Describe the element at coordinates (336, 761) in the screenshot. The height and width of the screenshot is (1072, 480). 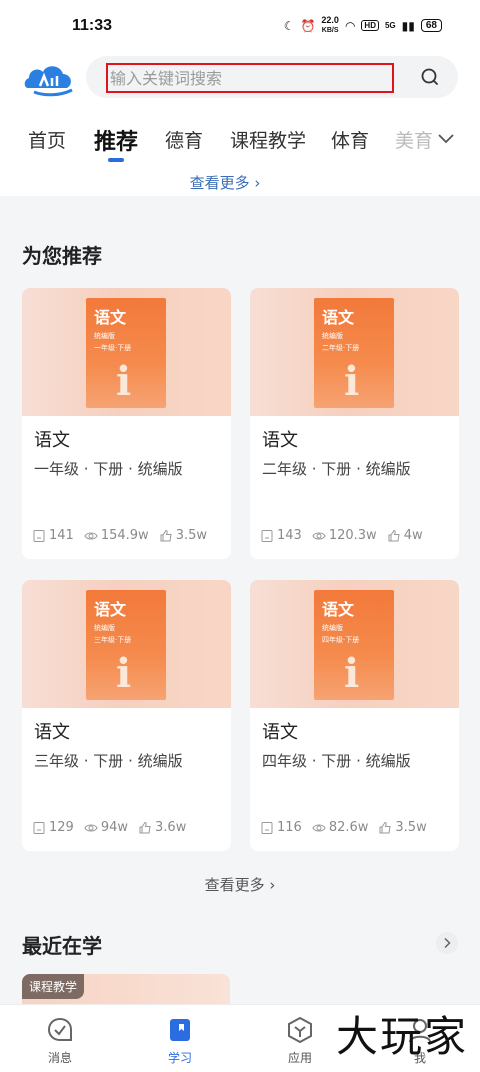
I see `course-desc: 四年级 · 下册 · 统编版` at that location.